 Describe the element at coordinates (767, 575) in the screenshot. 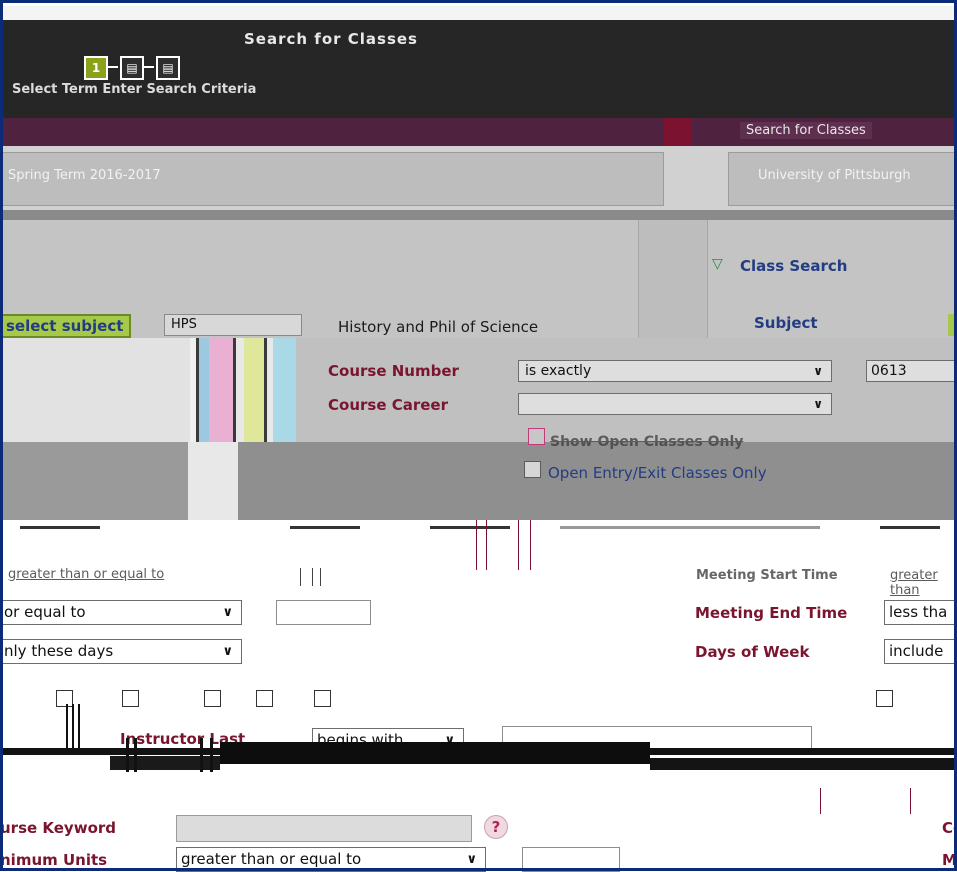

I see `meeting-start-label: Meeting Start Time` at that location.